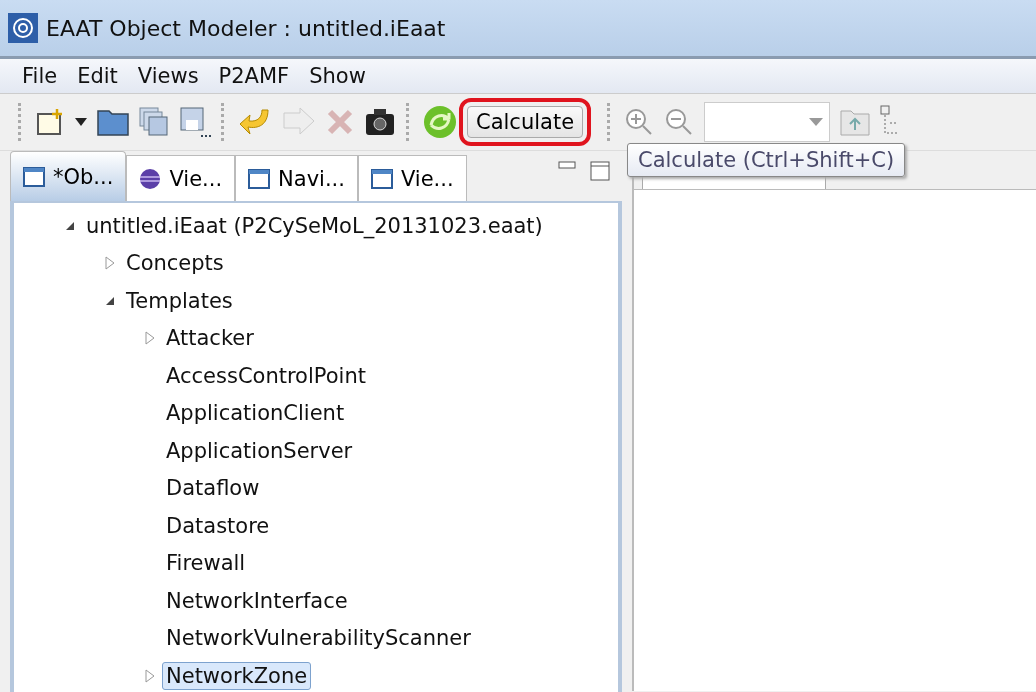 The image size is (1036, 692). What do you see at coordinates (50, 122) in the screenshot?
I see `new-file-icon` at bounding box center [50, 122].